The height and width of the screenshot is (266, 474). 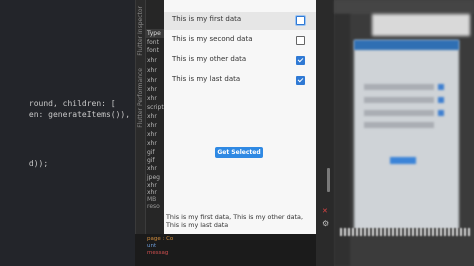 I want to click on network-cell: jpeg, so click(x=153, y=177).